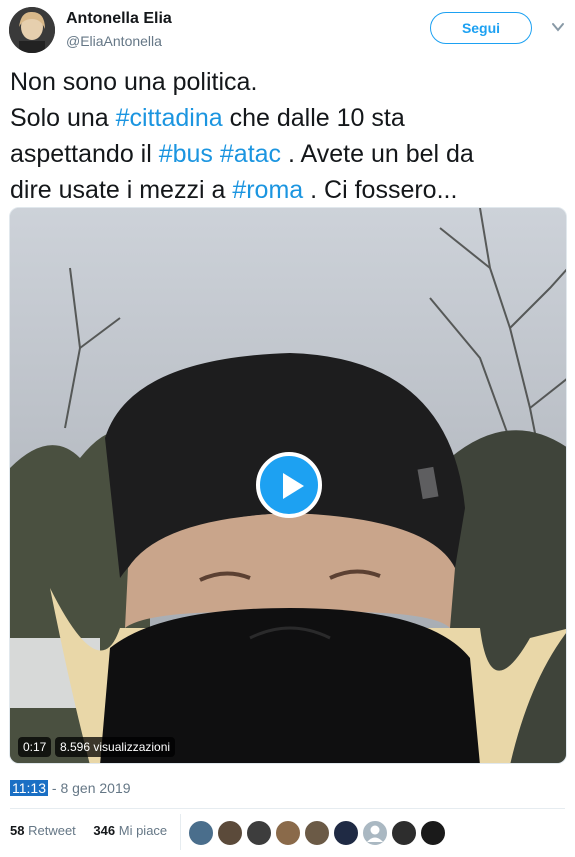 The image size is (575, 857). Describe the element at coordinates (119, 19) in the screenshot. I see `user-name: Antonella Elia` at that location.